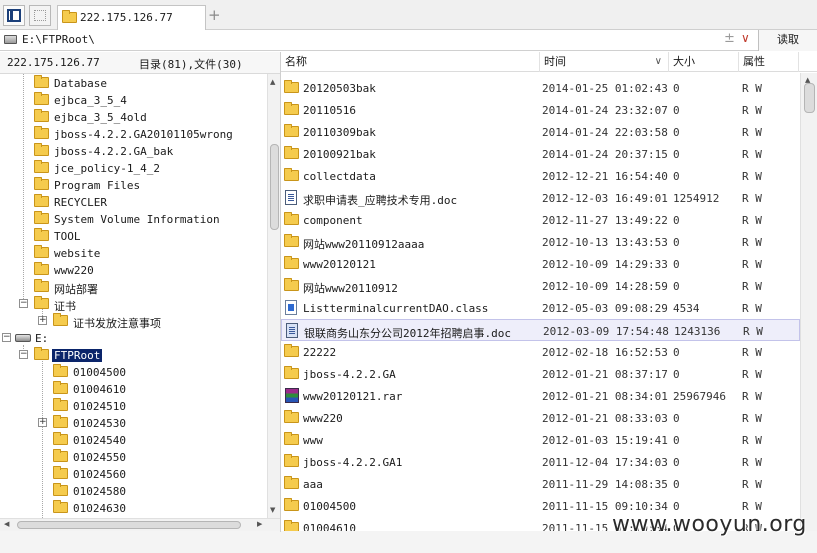 This screenshot has height=553, width=817. I want to click on read-button: 读取, so click(787, 40).